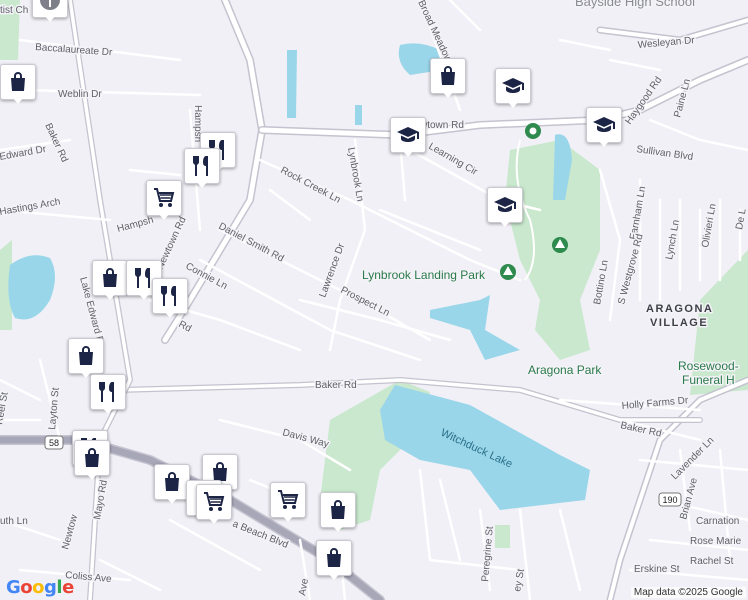  What do you see at coordinates (679, 309) in the screenshot?
I see `aragona-village-label-1: ARAGONA` at bounding box center [679, 309].